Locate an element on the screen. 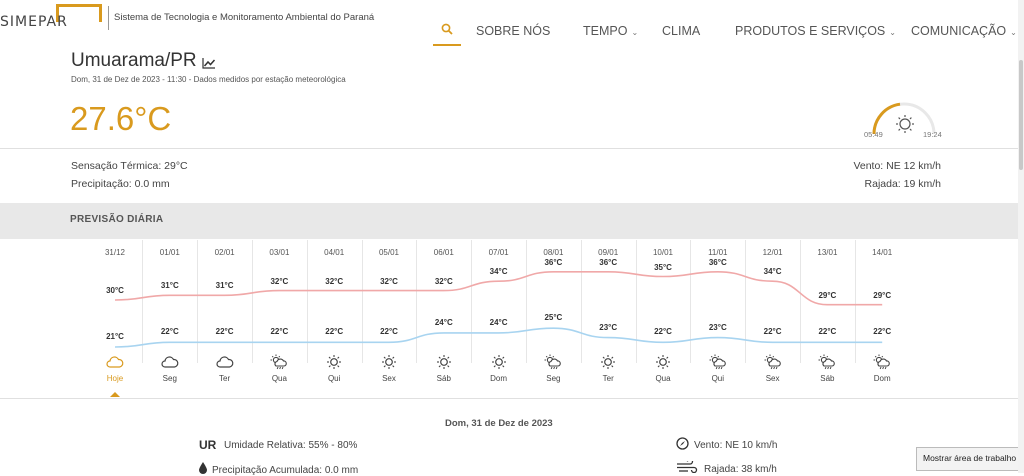 Image resolution: width=1024 pixels, height=476 pixels. selected-day-marker is located at coordinates (115, 394).